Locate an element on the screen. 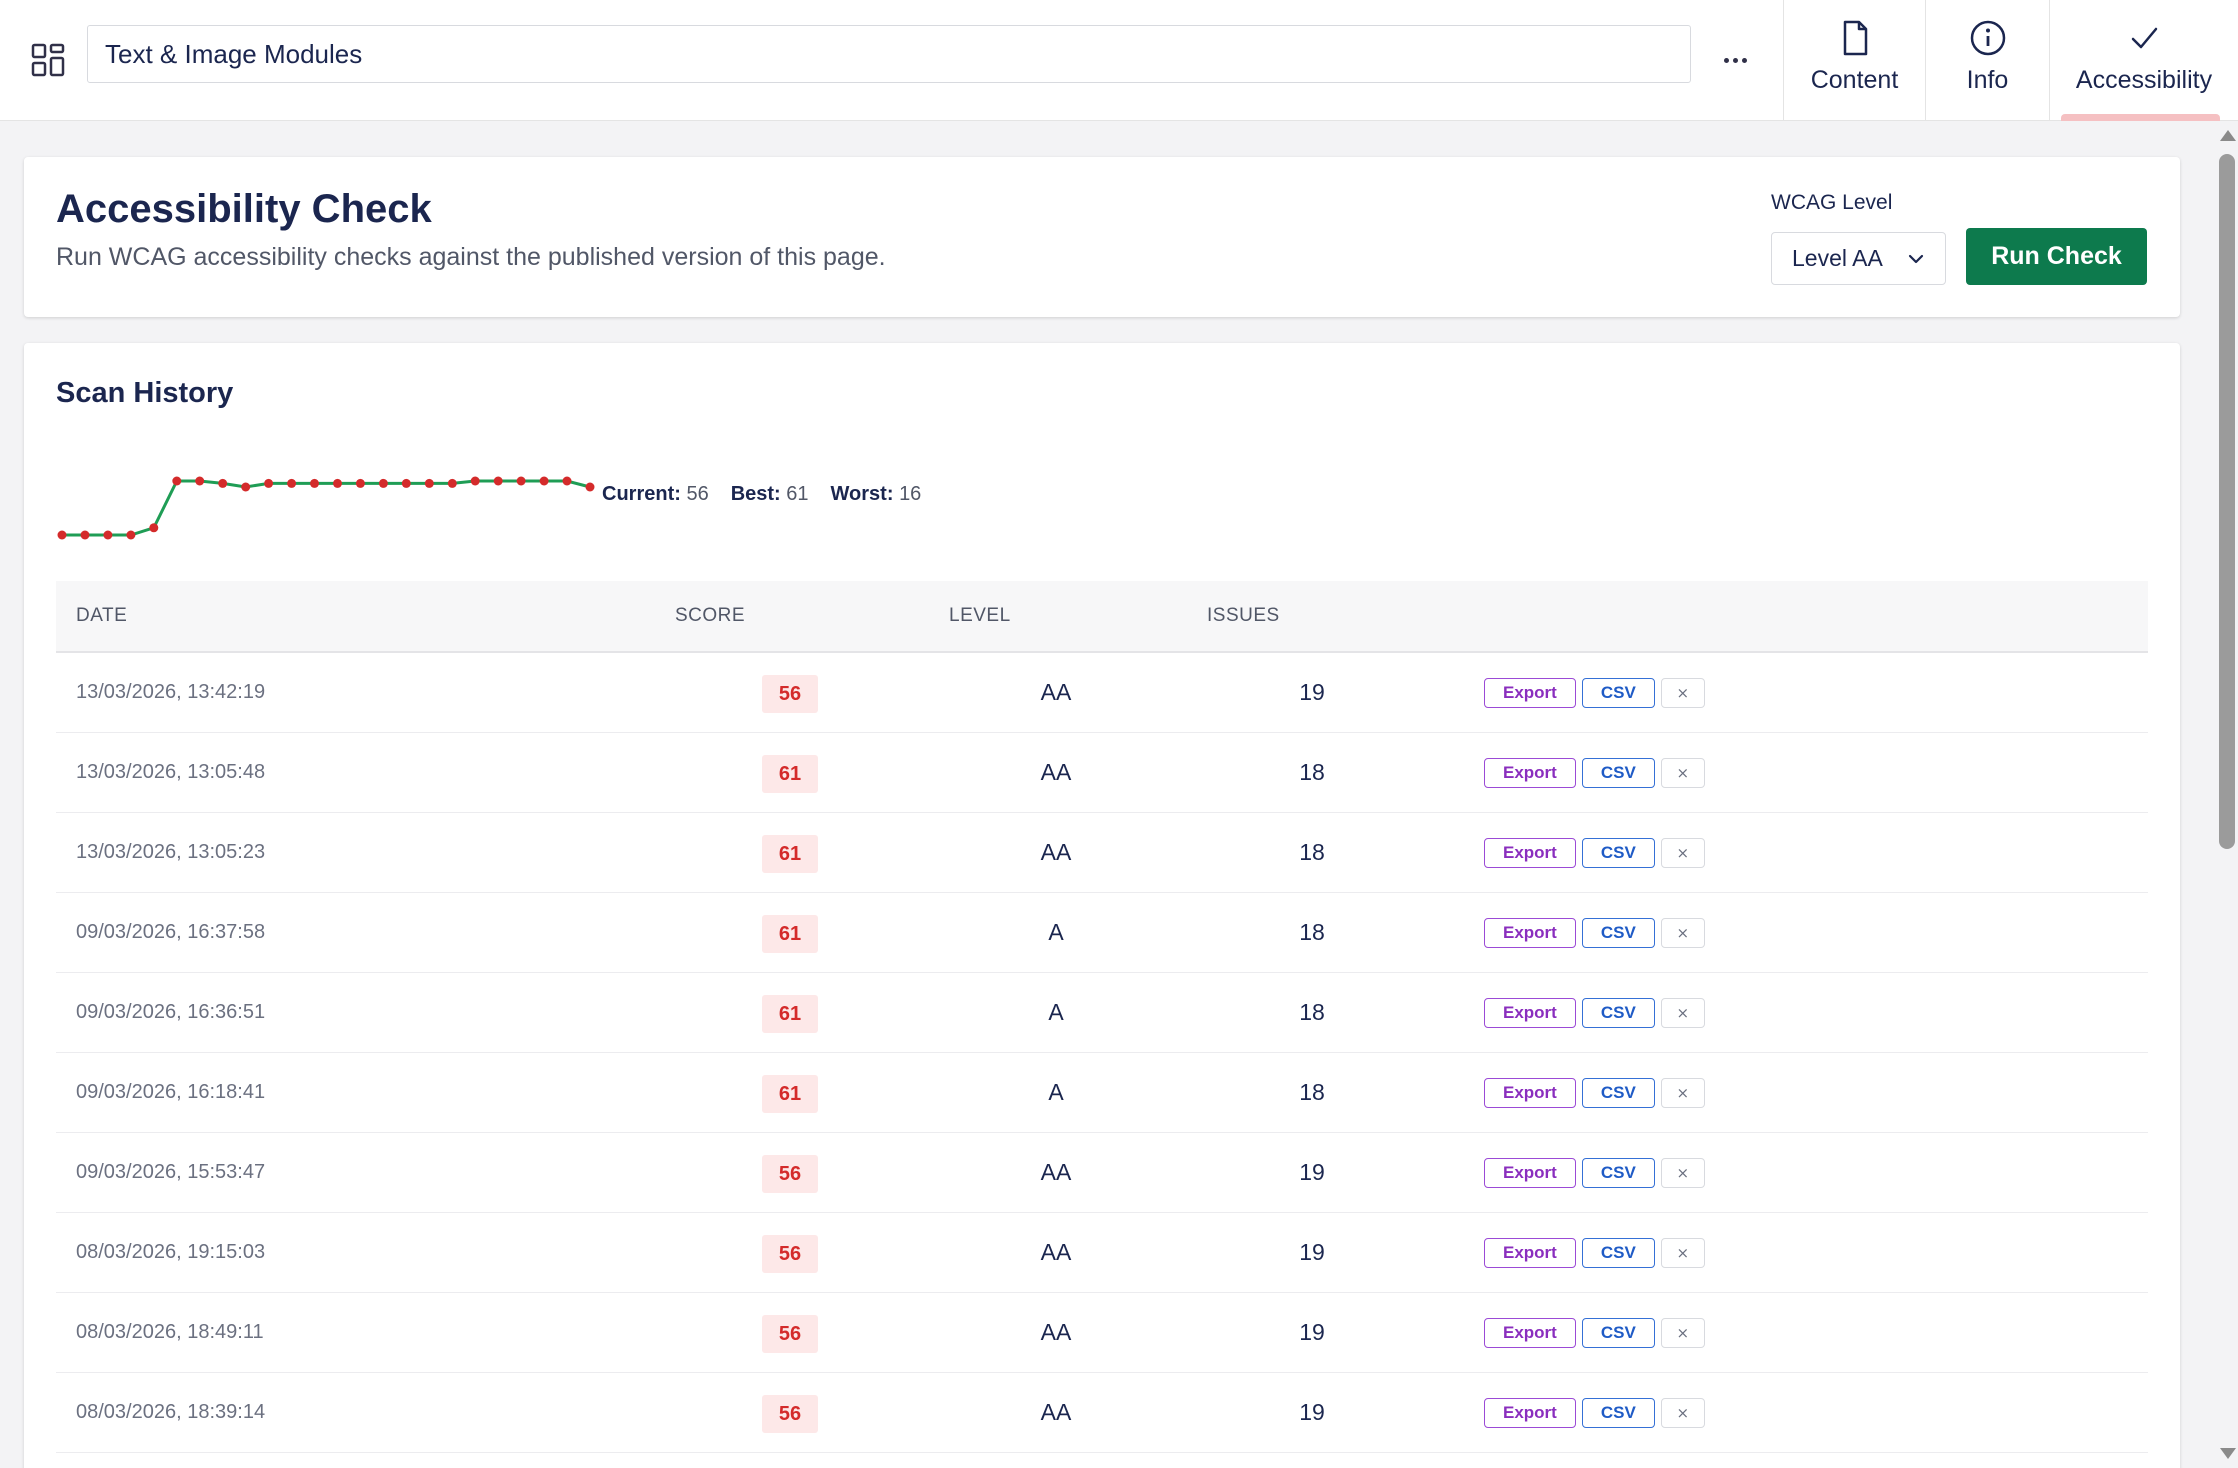 Image resolution: width=2238 pixels, height=1468 pixels. active-tab-indicator is located at coordinates (2140, 117).